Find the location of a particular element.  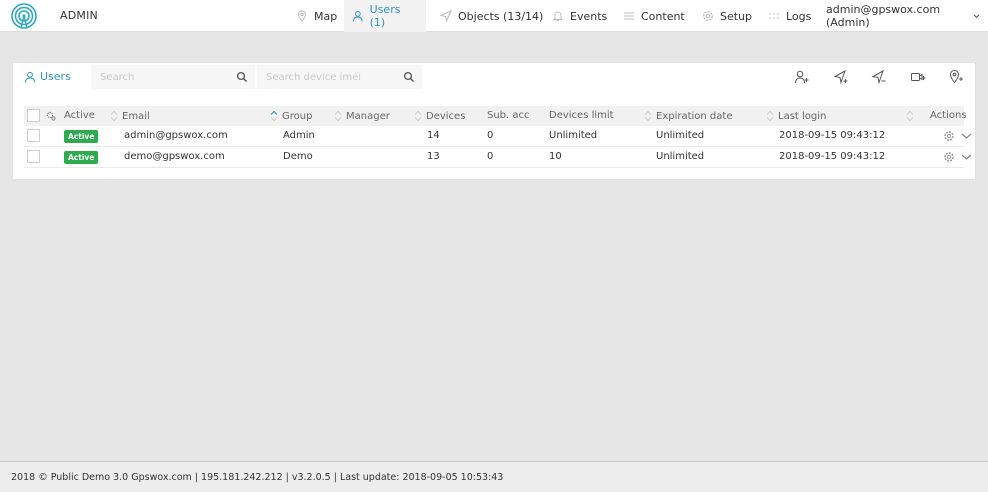

add-camera-button is located at coordinates (918, 77).